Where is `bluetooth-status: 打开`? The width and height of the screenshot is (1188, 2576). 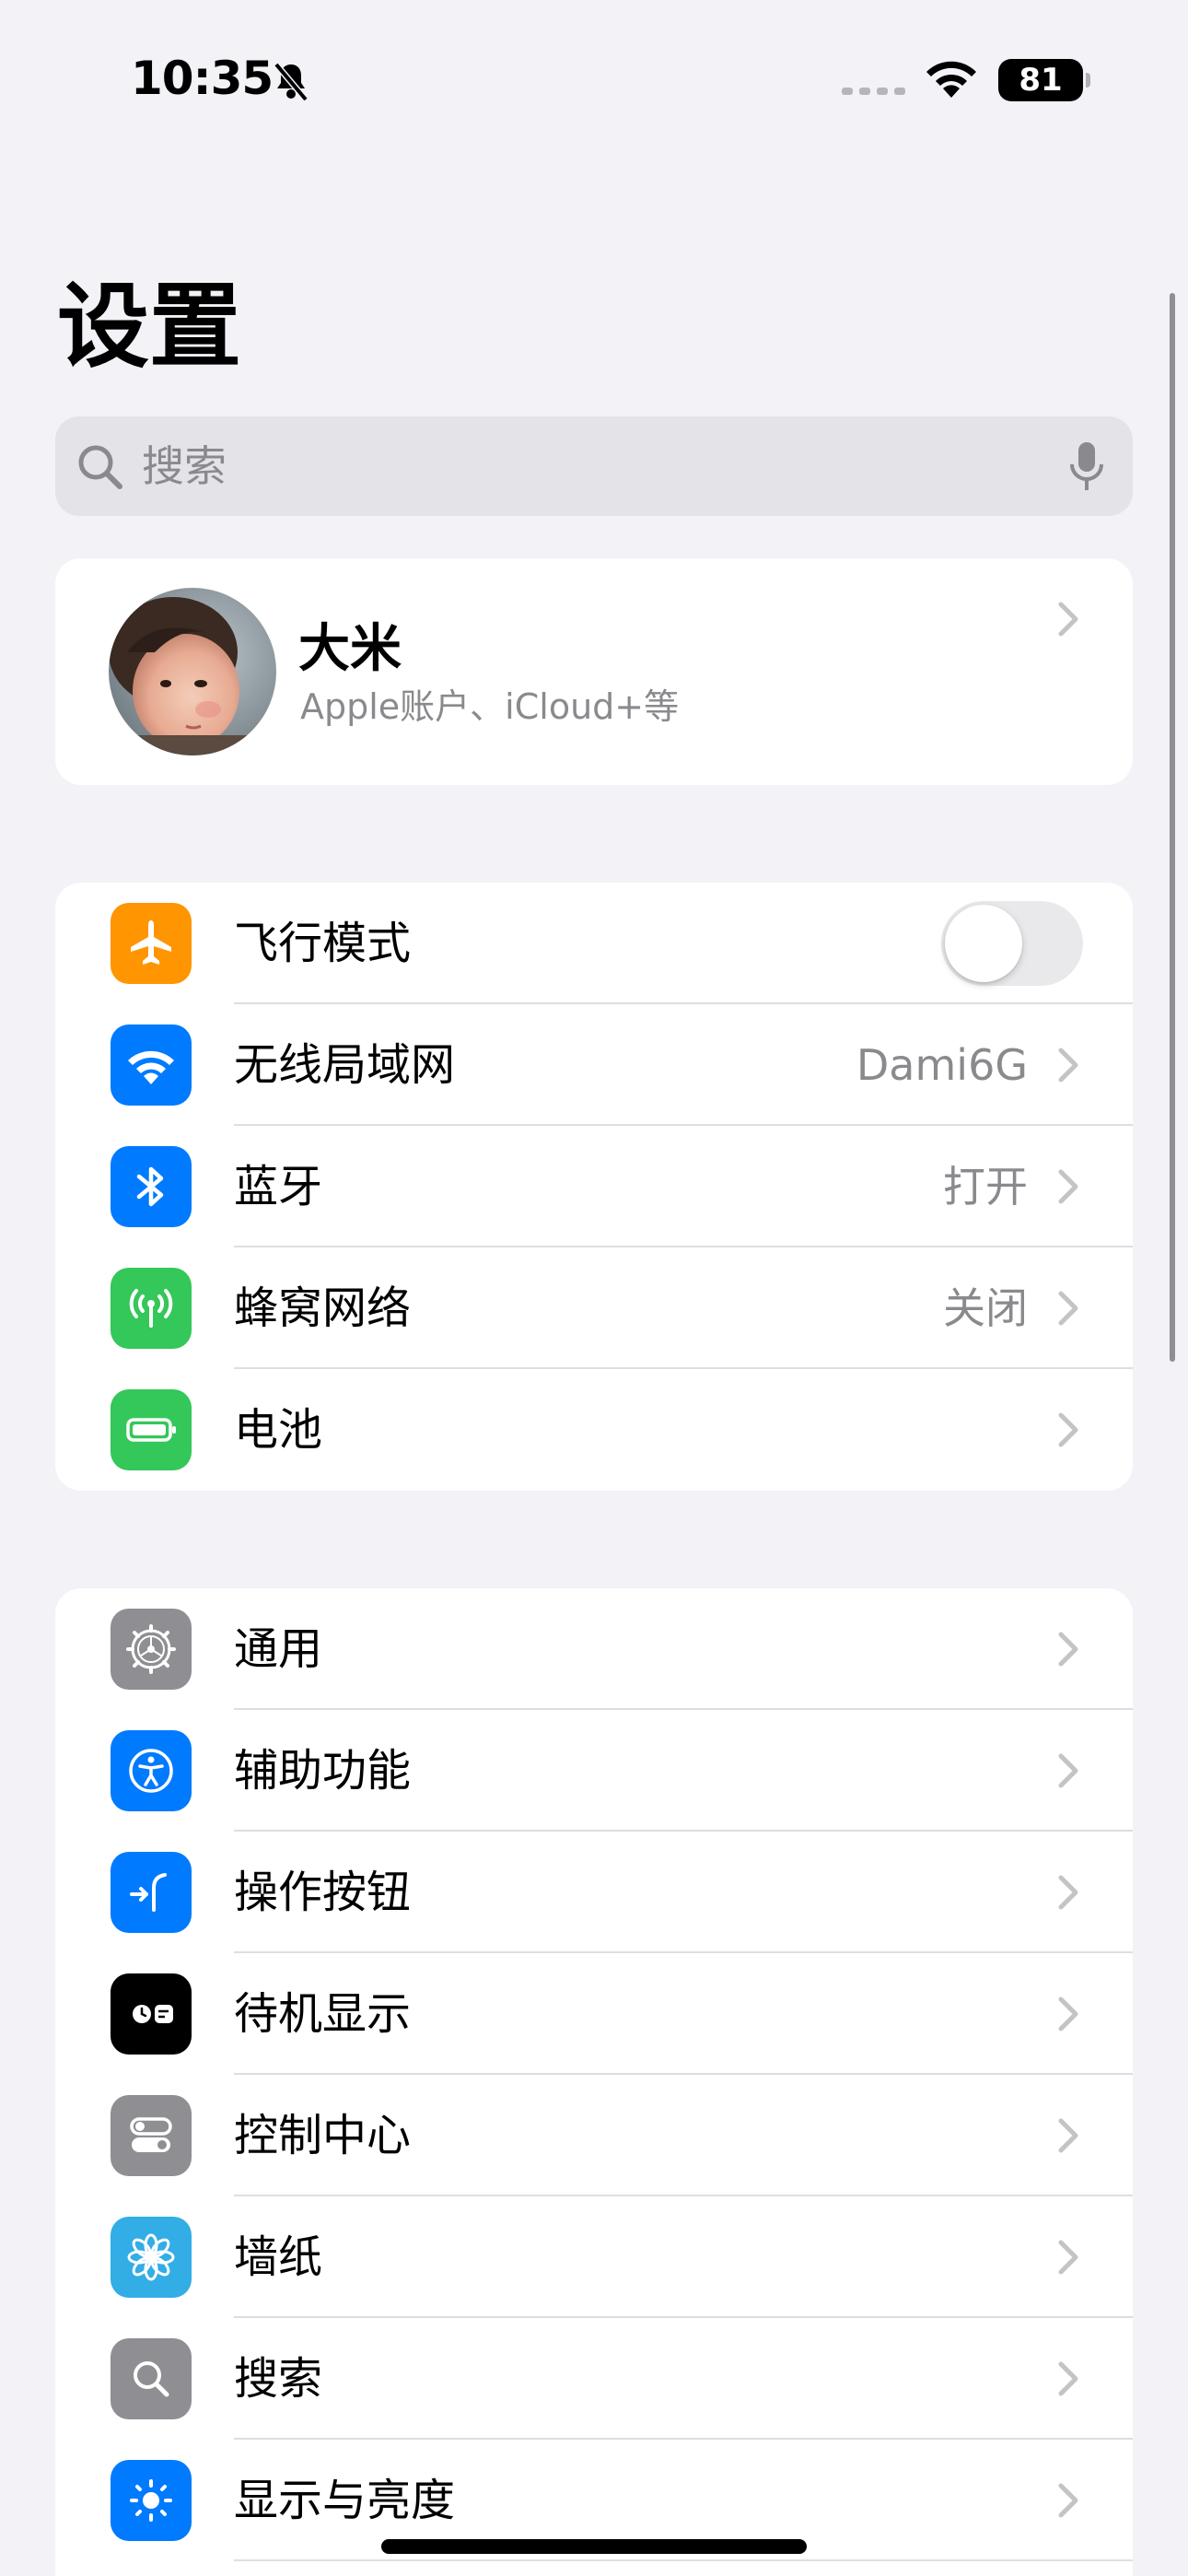 bluetooth-status: 打开 is located at coordinates (985, 1187).